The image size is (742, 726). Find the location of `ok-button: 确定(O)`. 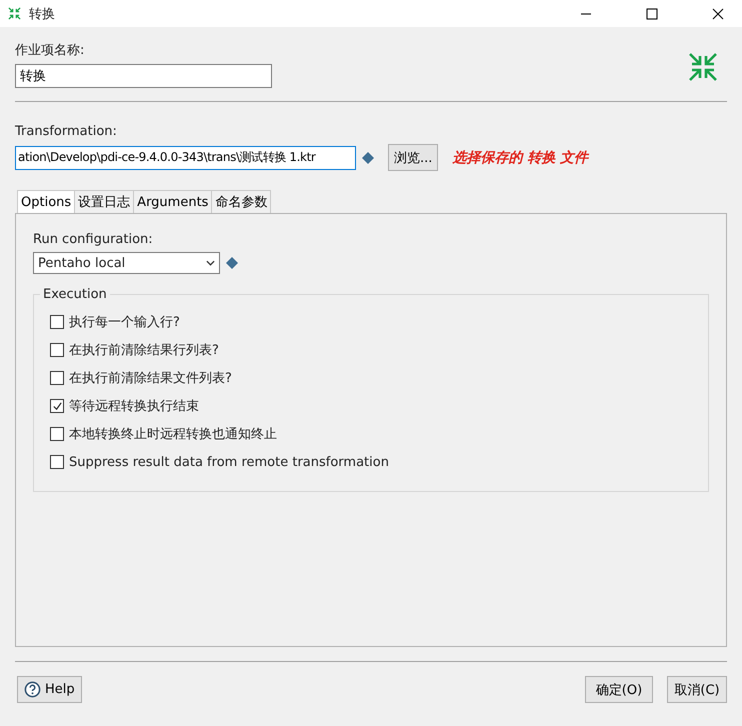

ok-button: 确定(O) is located at coordinates (619, 689).